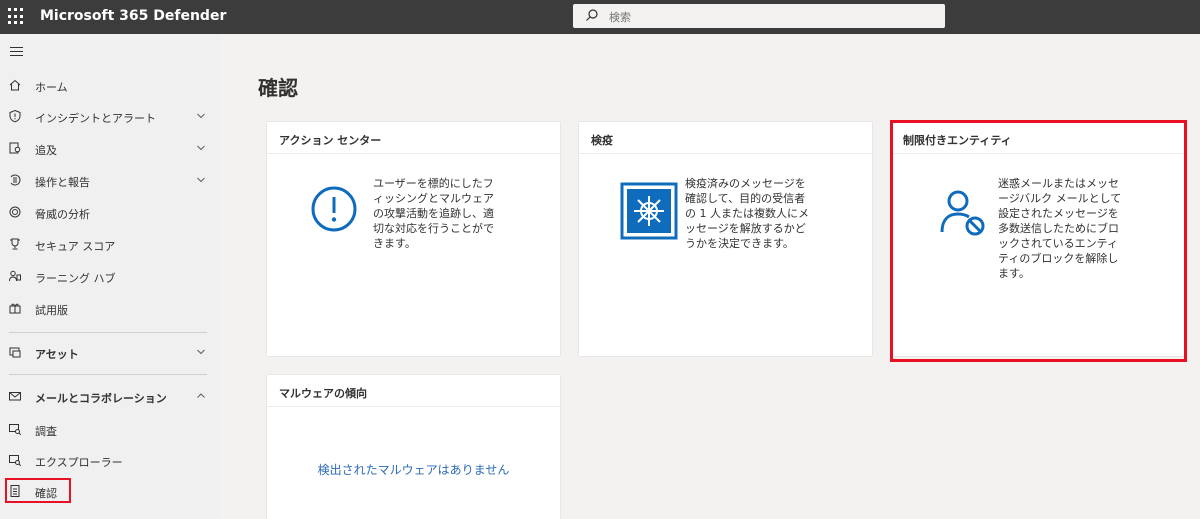 The width and height of the screenshot is (1200, 519). What do you see at coordinates (46, 431) in the screenshot?
I see `sidebar-item-label: 調査` at bounding box center [46, 431].